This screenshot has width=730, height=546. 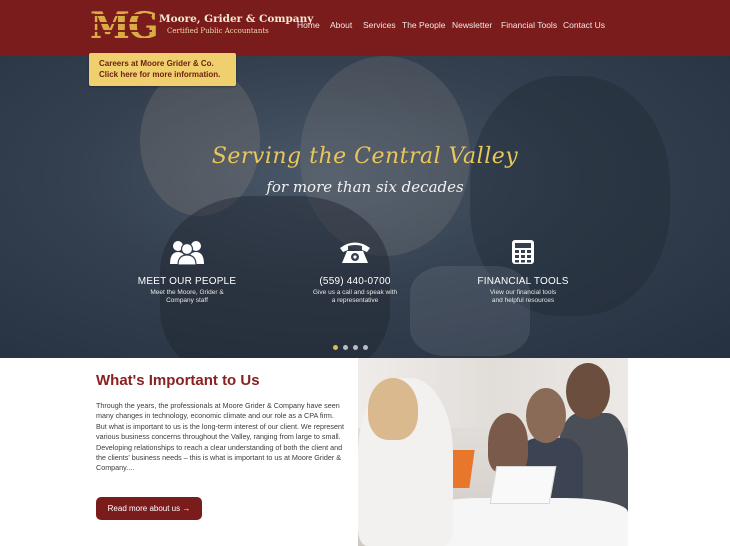 I want to click on people-icon, so click(x=187, y=252).